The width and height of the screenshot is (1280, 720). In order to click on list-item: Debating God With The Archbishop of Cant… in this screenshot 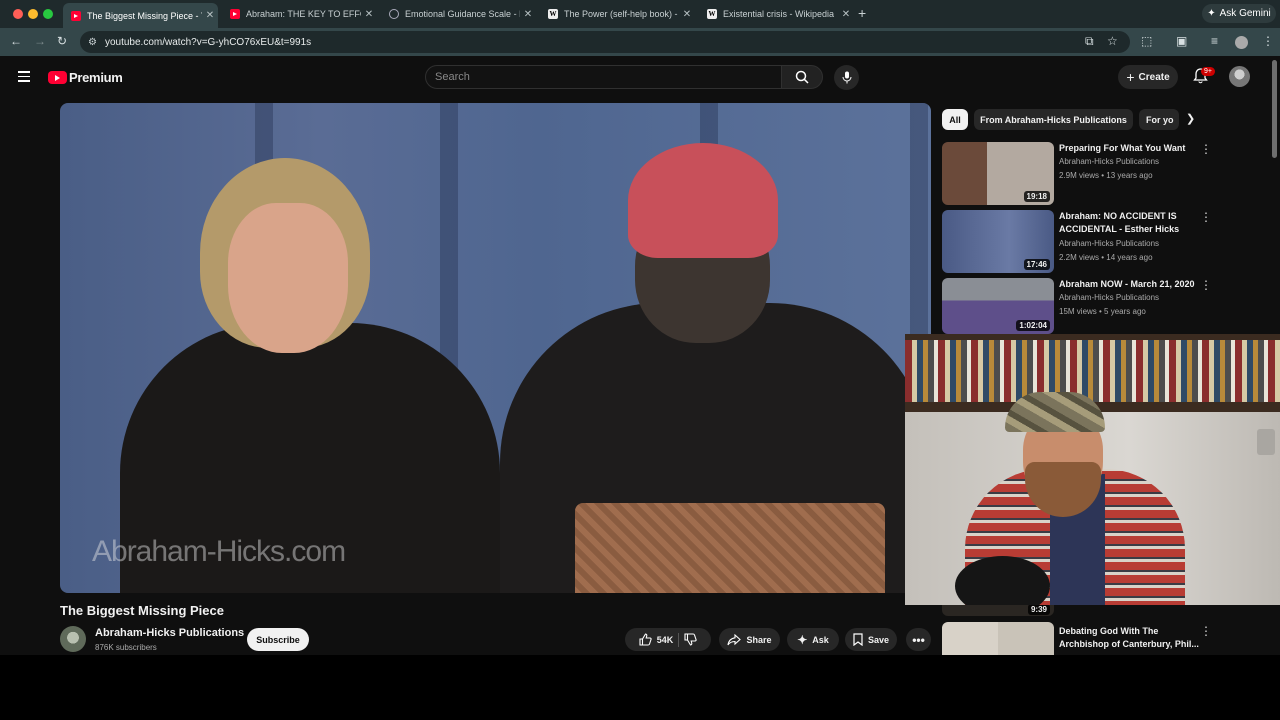, I will do `click(1077, 638)`.